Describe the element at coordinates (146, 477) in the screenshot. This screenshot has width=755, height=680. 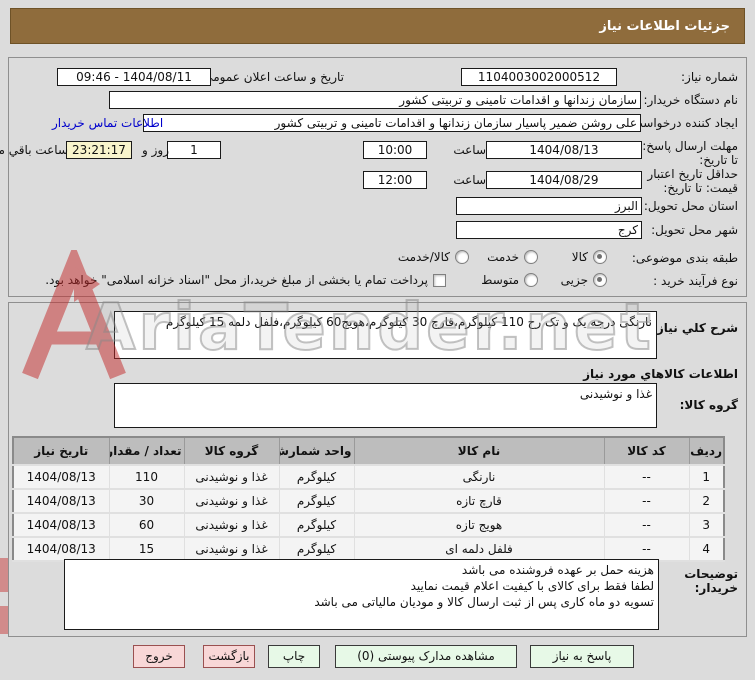
I see `table-cell: 110` at that location.